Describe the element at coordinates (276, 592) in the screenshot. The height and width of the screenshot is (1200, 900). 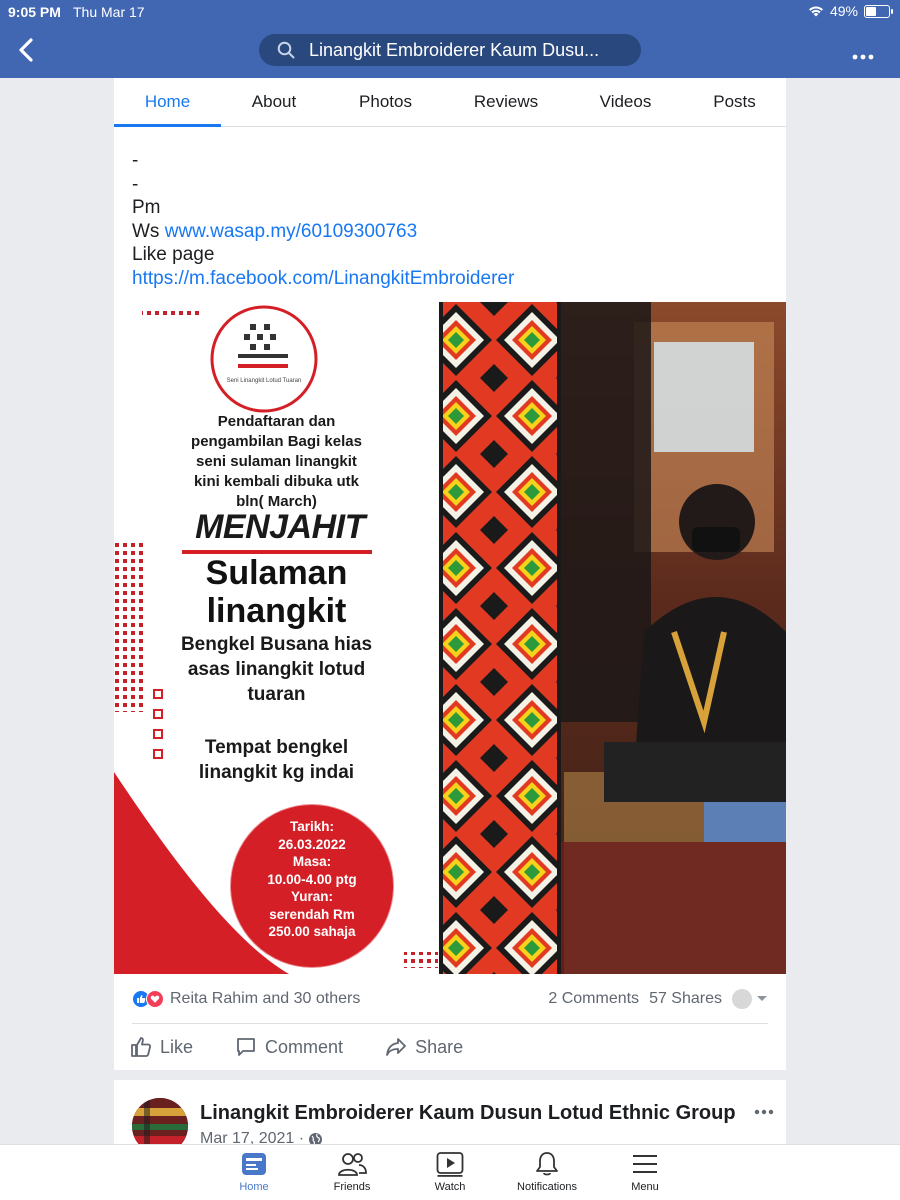
I see `poster-headline-sulaman: Sulaman linangkit` at that location.